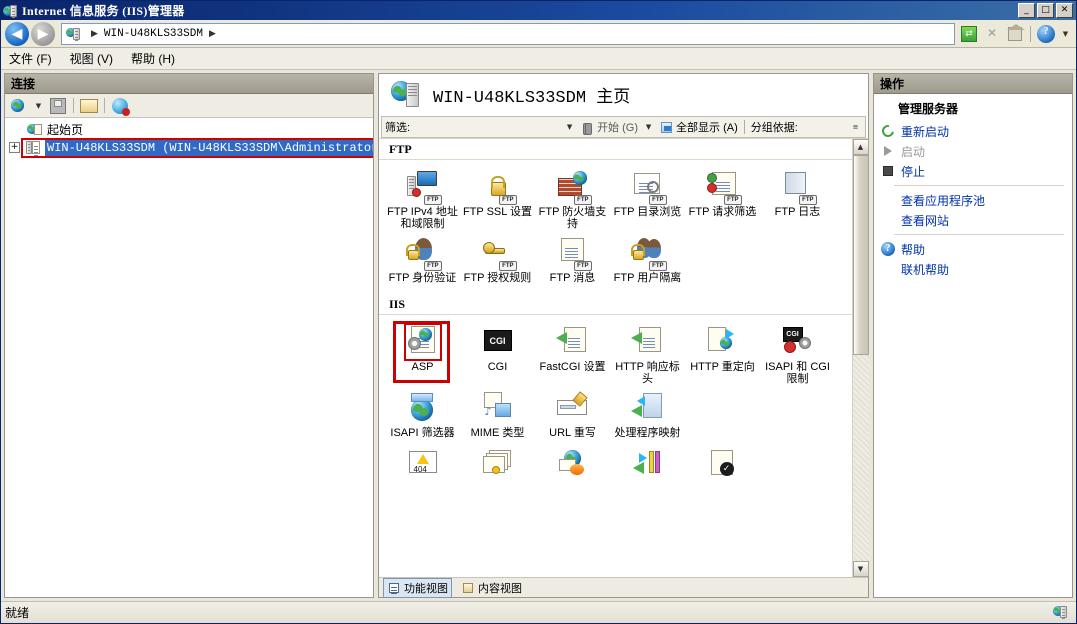 The height and width of the screenshot is (624, 1077). I want to click on start-icon, so click(888, 151).